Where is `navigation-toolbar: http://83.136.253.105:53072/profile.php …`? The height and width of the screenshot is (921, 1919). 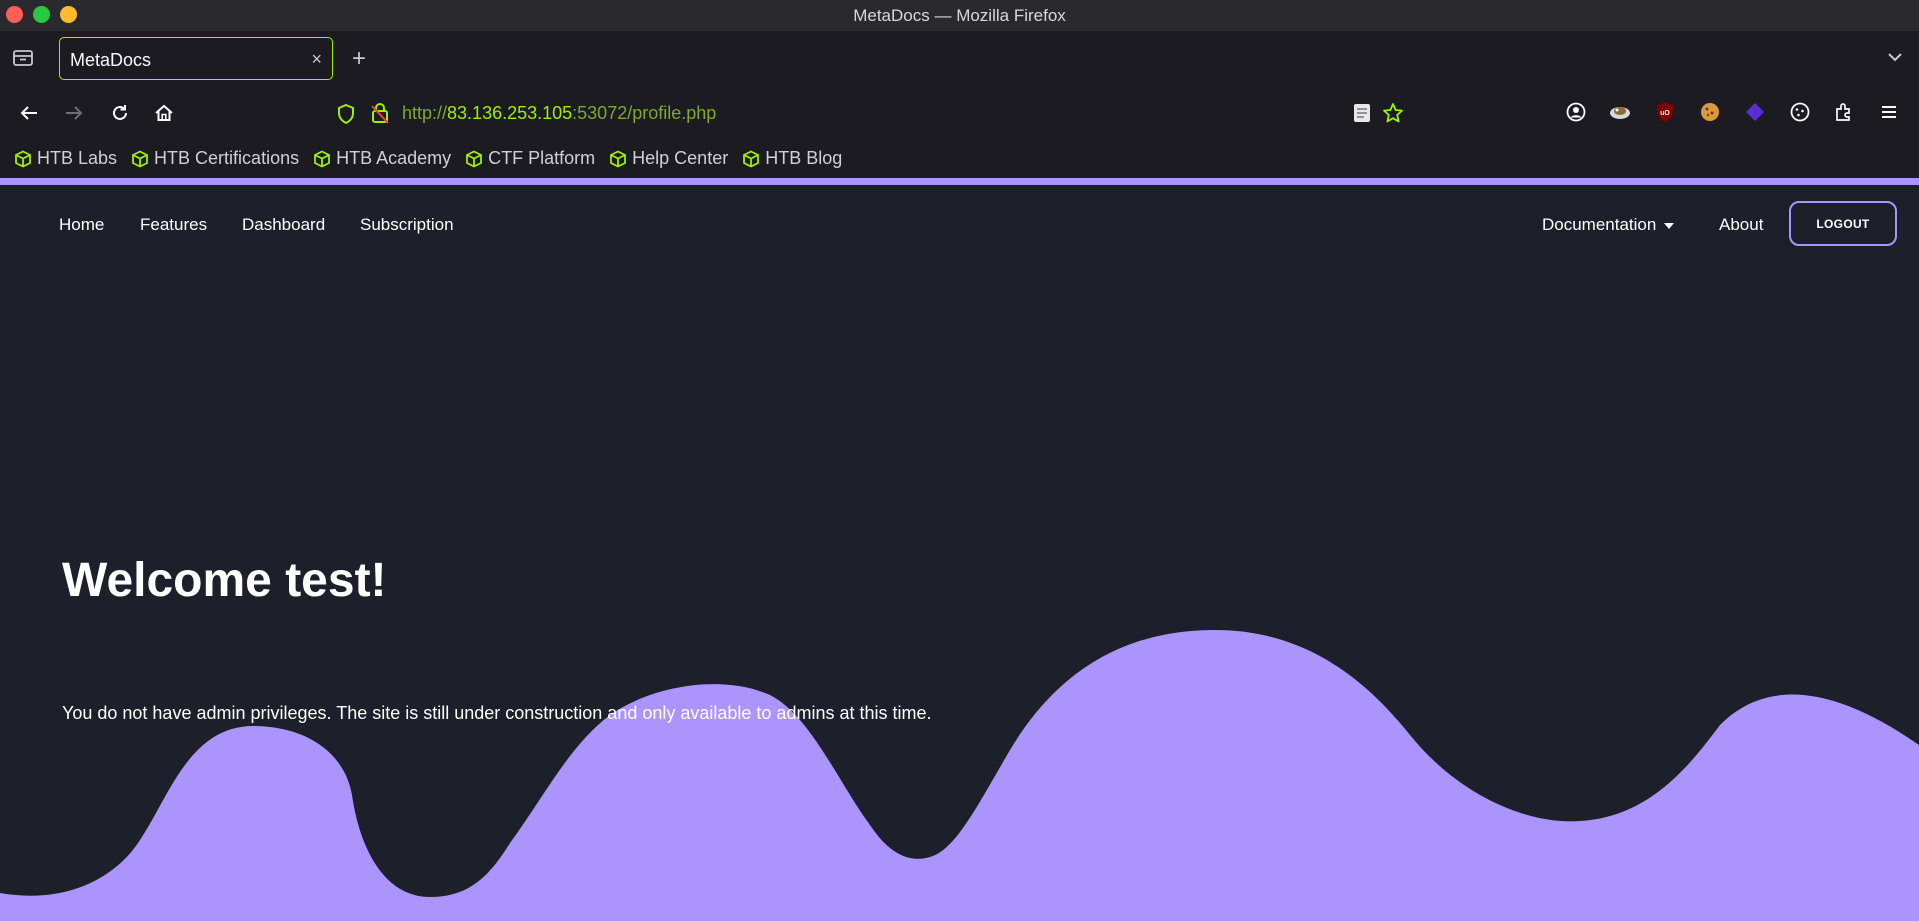 navigation-toolbar: http://83.136.253.105:53072/profile.php … is located at coordinates (959, 113).